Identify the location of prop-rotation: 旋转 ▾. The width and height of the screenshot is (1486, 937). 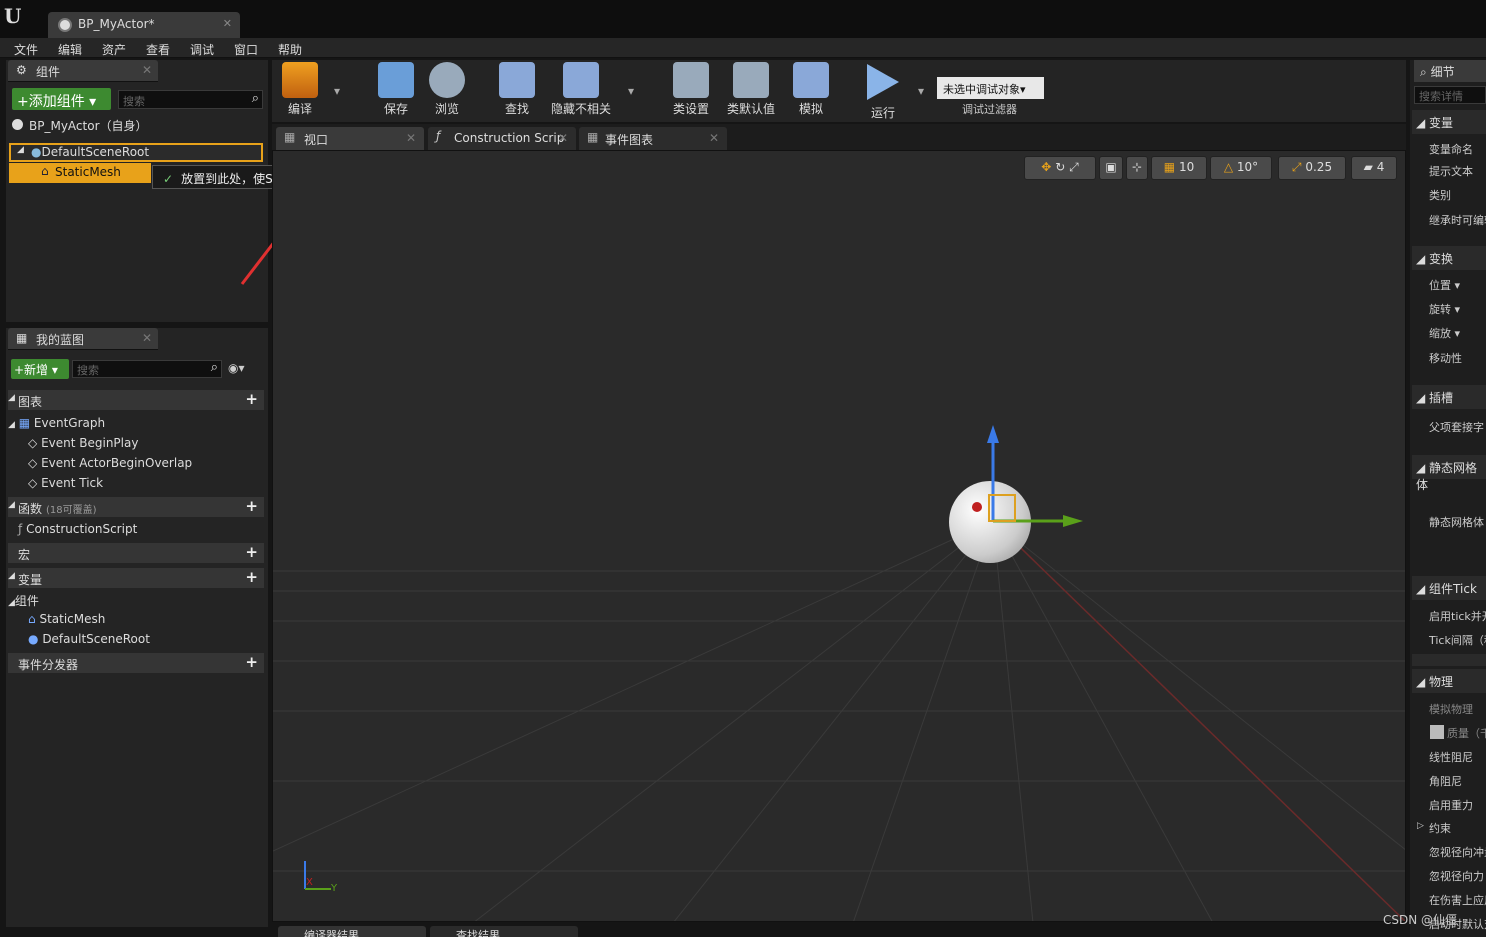
(1444, 309).